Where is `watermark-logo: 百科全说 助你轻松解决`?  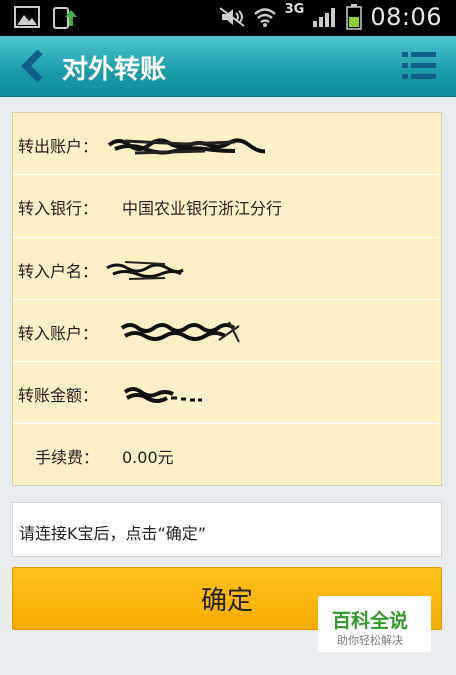 watermark-logo: 百科全说 助你轻松解决 is located at coordinates (374, 624).